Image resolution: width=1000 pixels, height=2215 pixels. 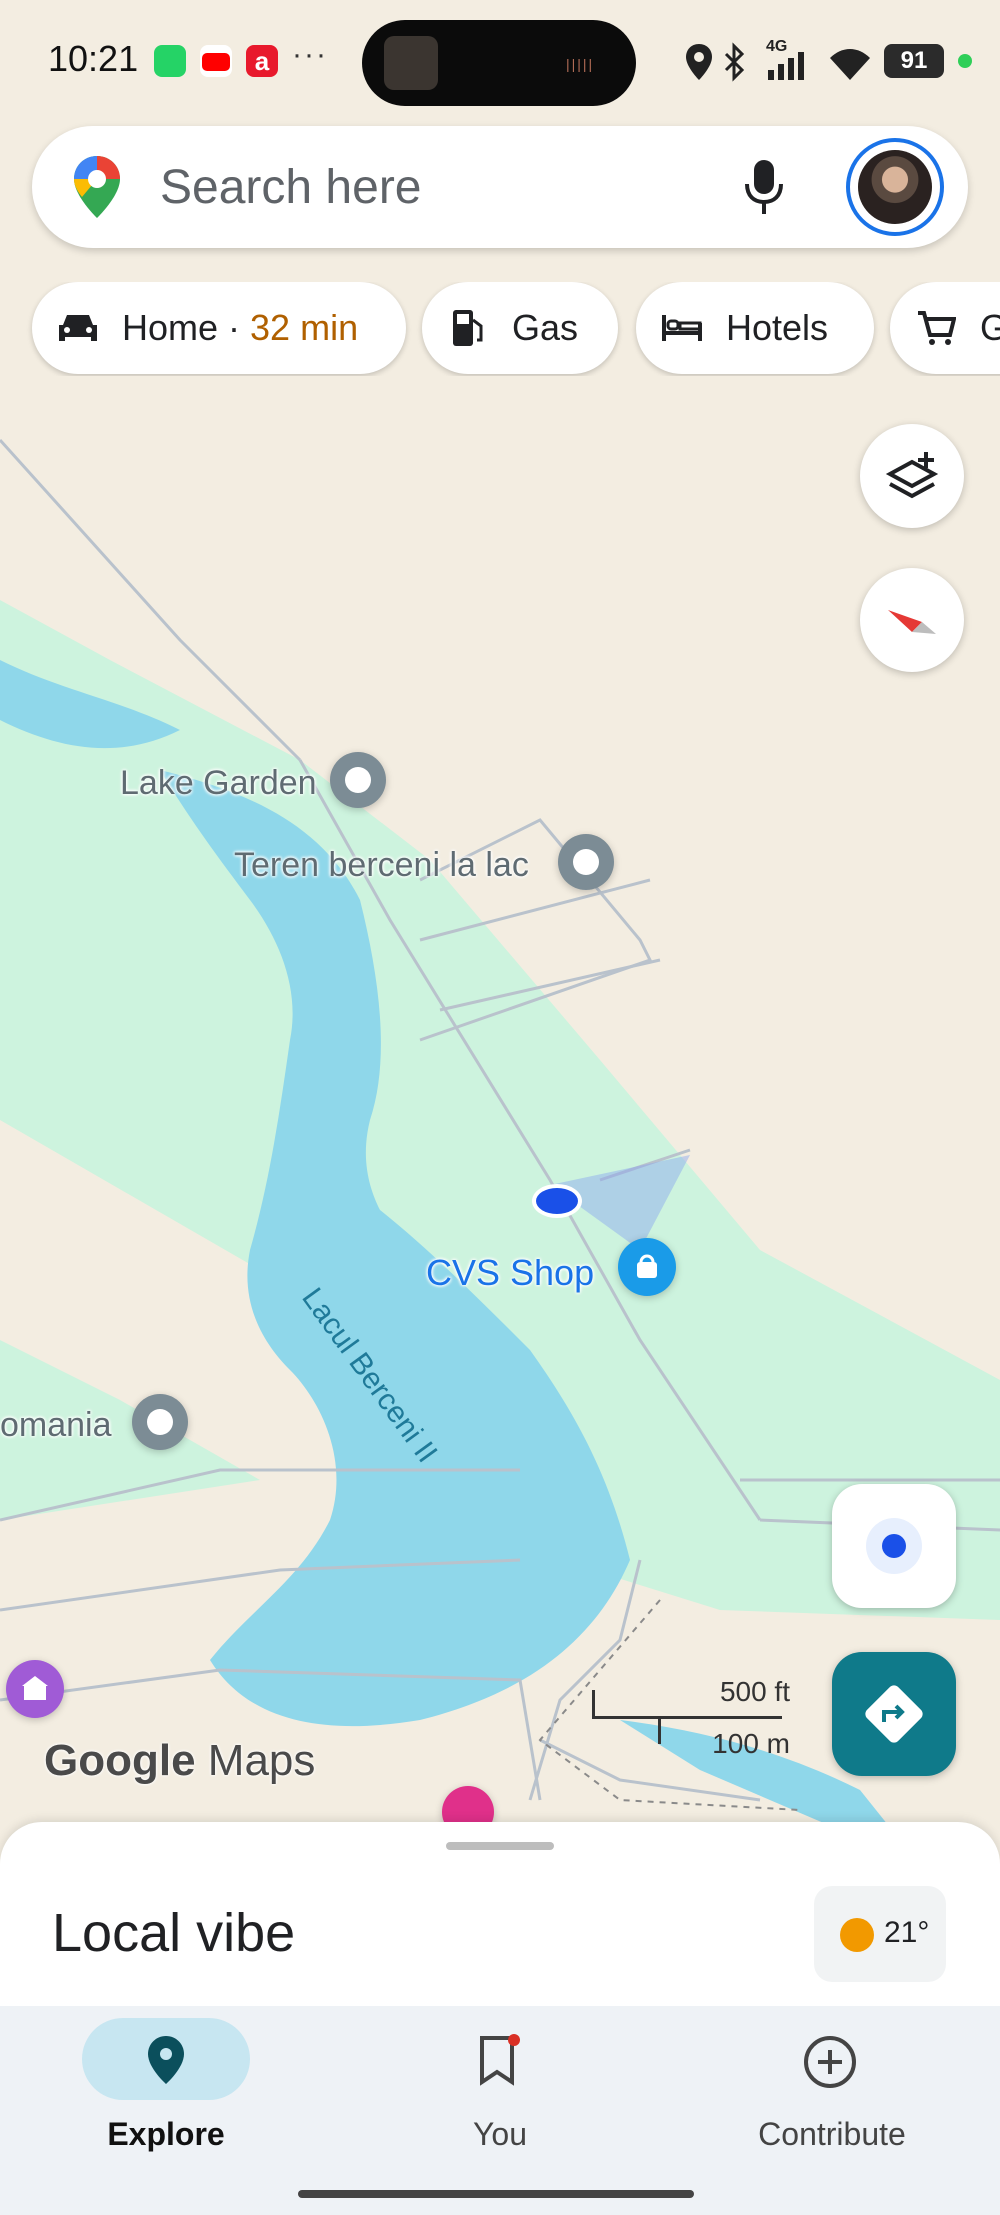 I want to click on place-pin-cvs-shop, so click(x=647, y=1267).